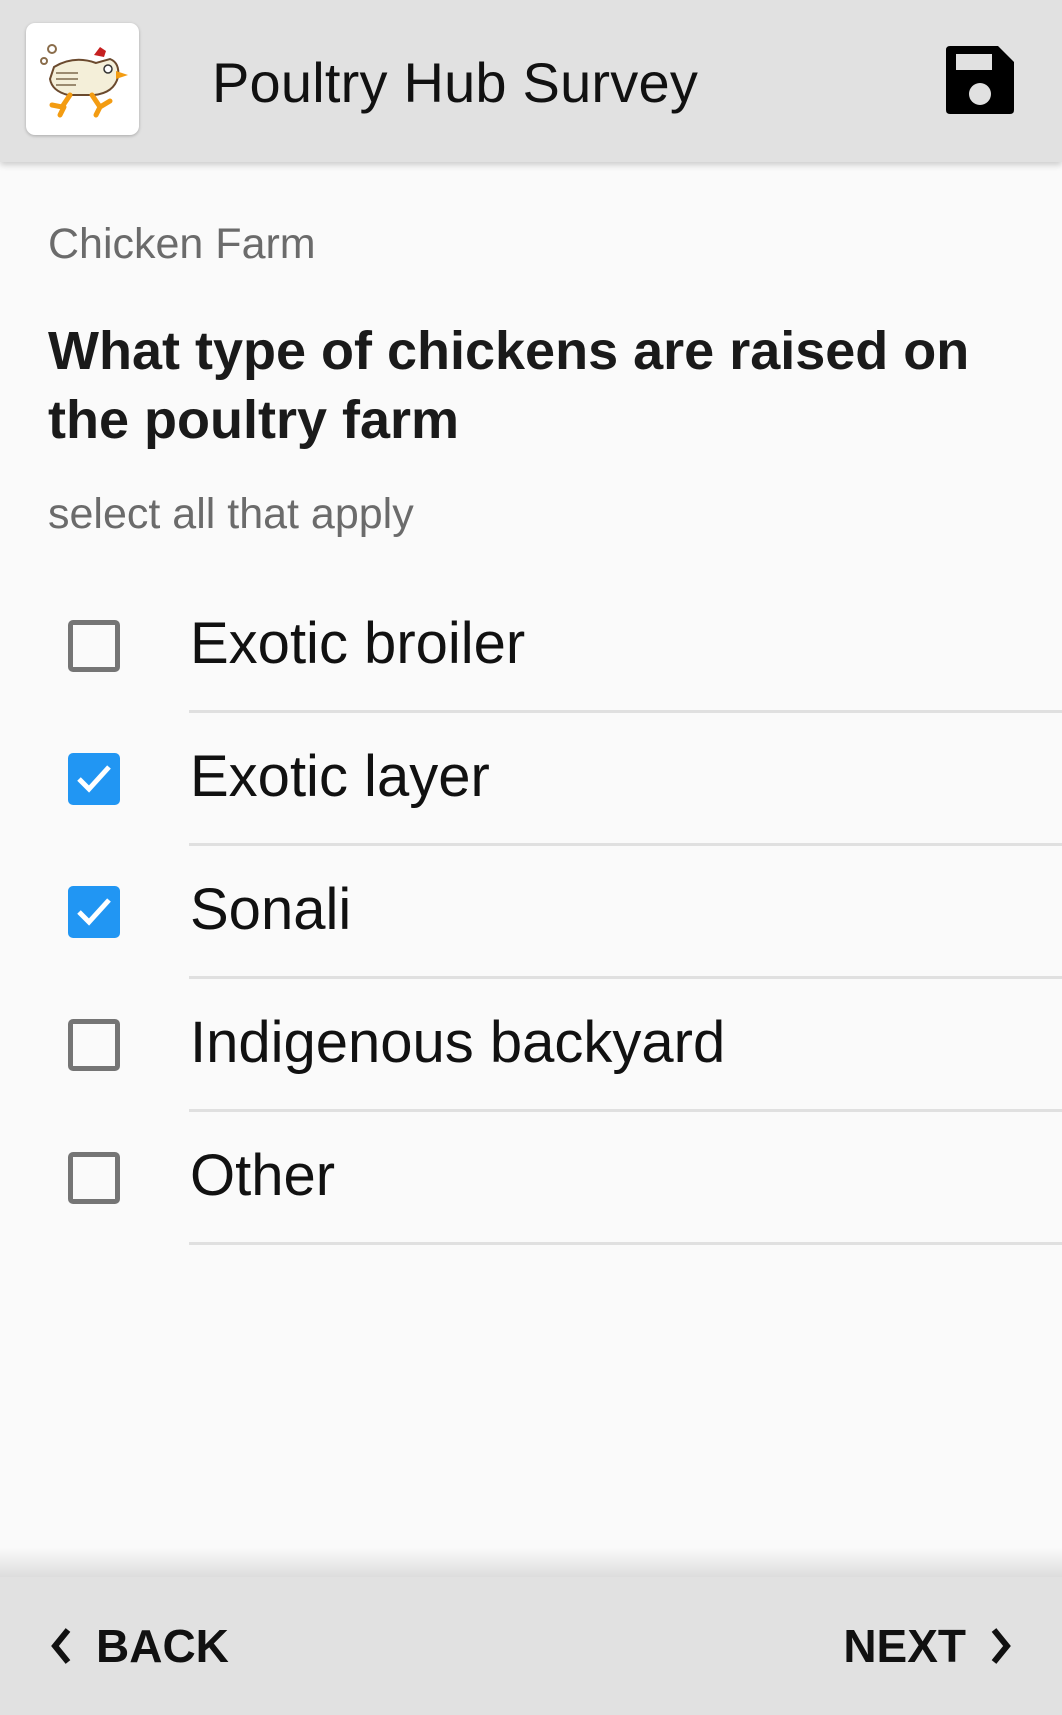 The image size is (1062, 1715). Describe the element at coordinates (358, 643) in the screenshot. I see `option-label: Exotic broiler` at that location.